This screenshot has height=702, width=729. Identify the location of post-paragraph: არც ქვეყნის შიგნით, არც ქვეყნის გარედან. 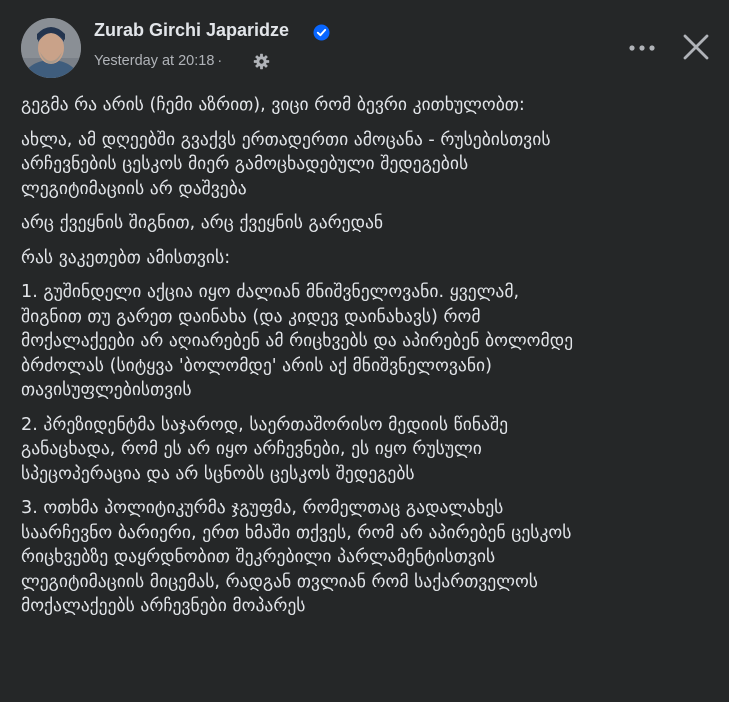
(367, 223).